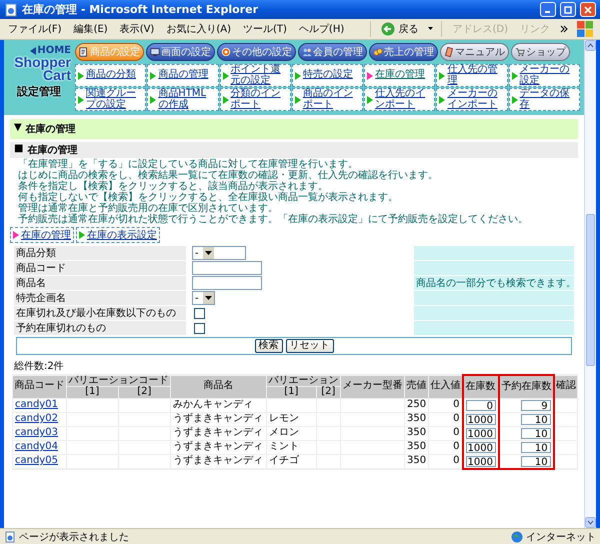 The image size is (600, 544). I want to click on zone-text: インターネット, so click(561, 537).